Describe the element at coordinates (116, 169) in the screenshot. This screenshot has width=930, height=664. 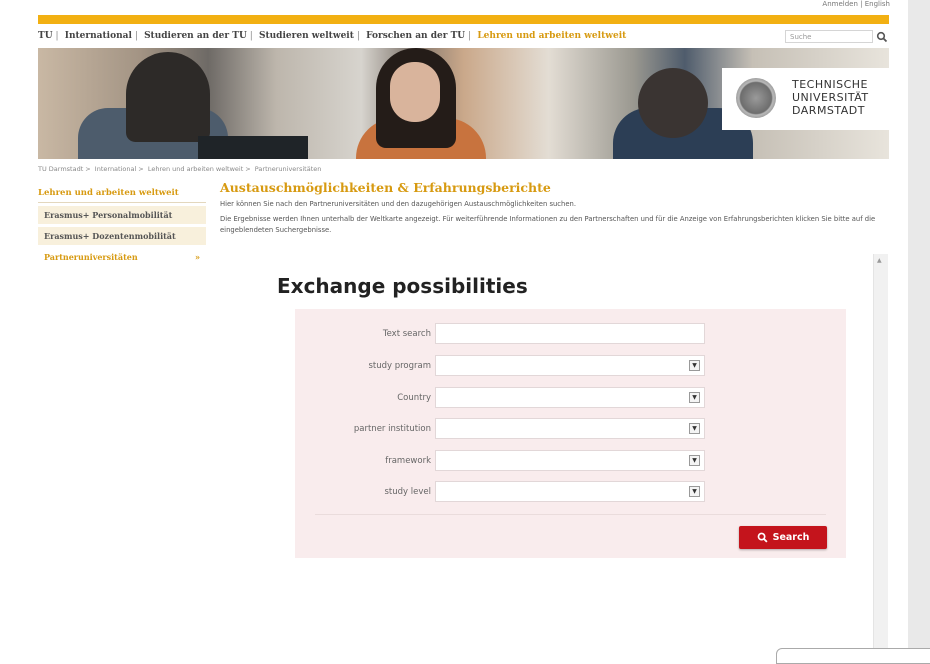
I see `breadcrumb-item: International` at that location.